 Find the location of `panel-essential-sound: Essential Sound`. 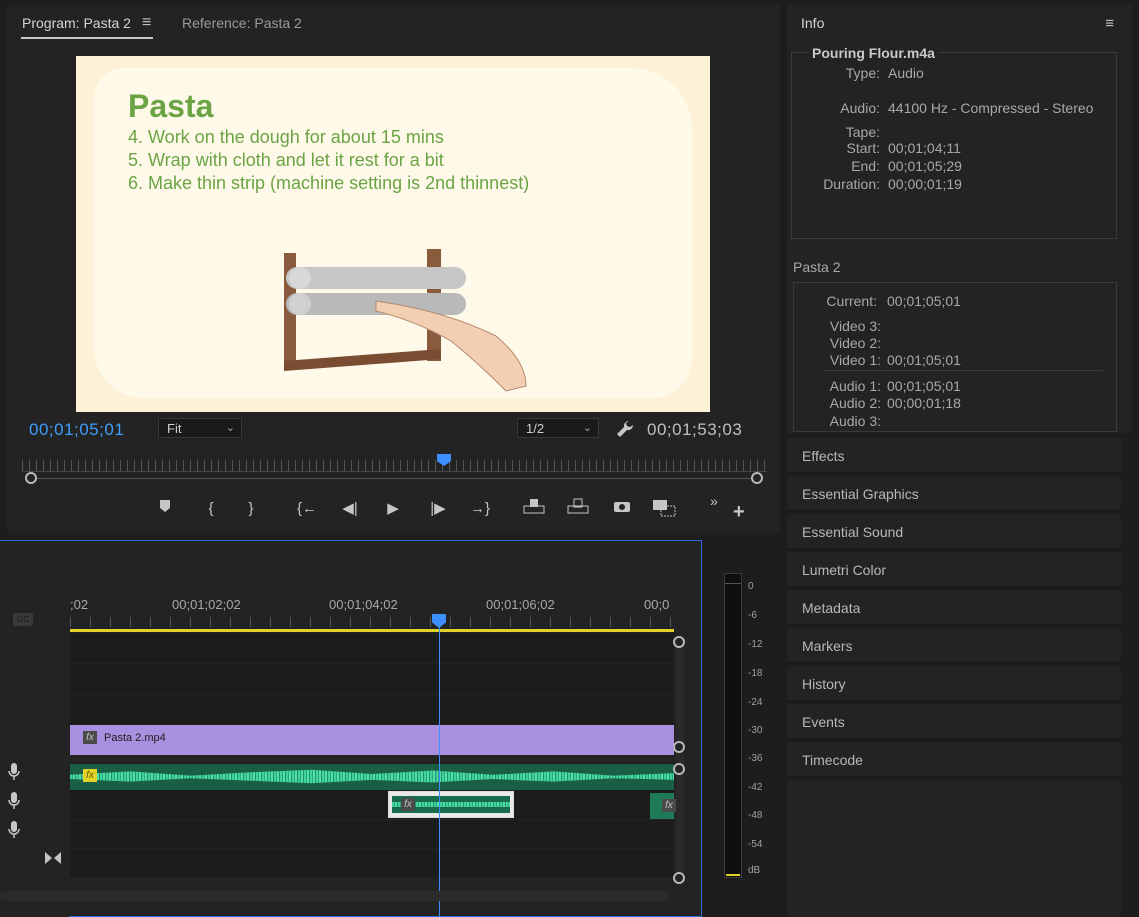

panel-essential-sound: Essential Sound is located at coordinates (954, 532).